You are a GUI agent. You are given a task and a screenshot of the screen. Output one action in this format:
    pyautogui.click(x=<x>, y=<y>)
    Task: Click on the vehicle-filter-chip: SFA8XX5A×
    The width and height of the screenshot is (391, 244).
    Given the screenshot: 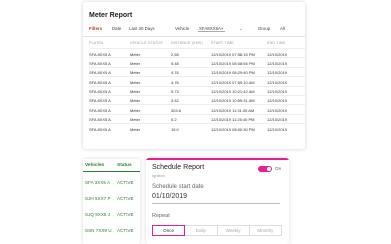 What is the action you would take?
    pyautogui.click(x=211, y=29)
    